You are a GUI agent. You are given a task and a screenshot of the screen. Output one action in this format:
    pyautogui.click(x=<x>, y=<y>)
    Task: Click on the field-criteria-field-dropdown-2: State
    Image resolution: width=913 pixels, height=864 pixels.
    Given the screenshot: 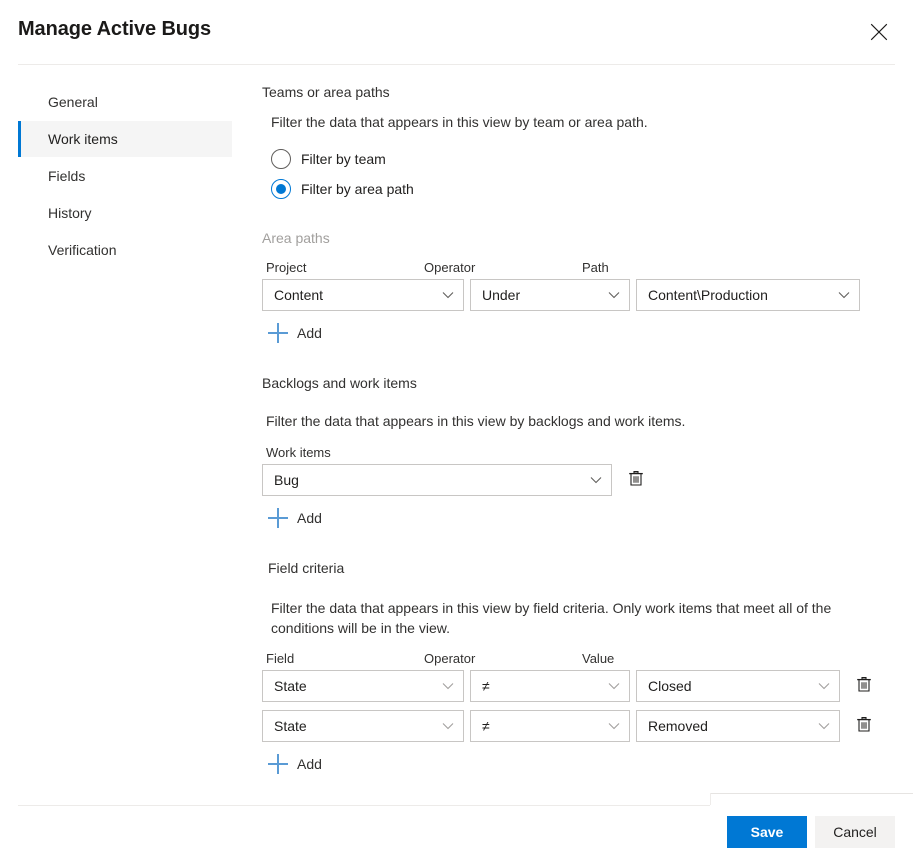 What is the action you would take?
    pyautogui.click(x=363, y=726)
    